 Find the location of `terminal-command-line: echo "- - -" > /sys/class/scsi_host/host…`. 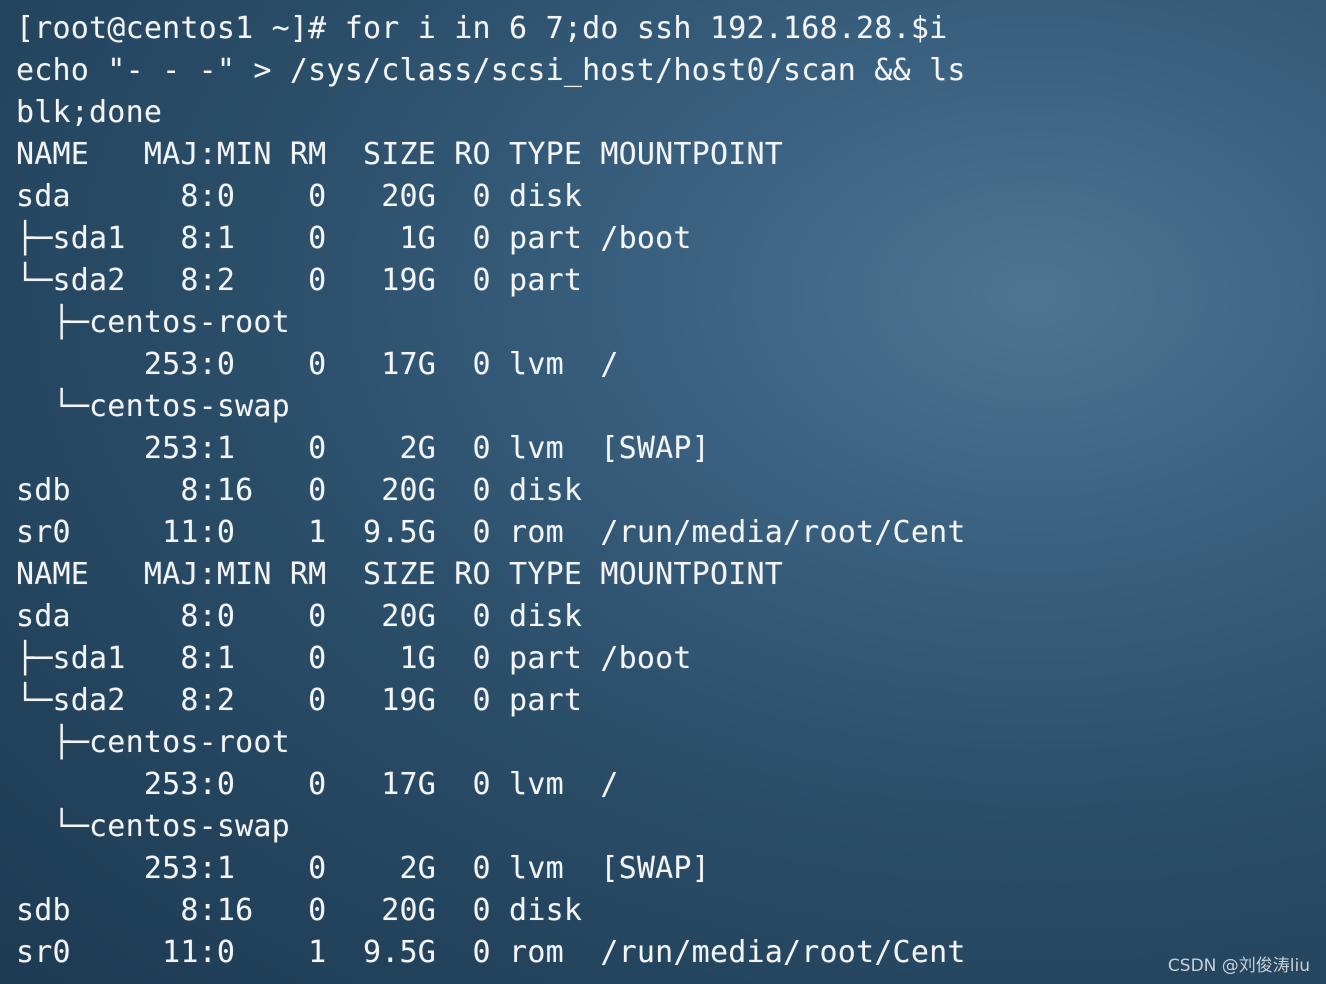

terminal-command-line: echo "- - -" > /sys/class/scsi_host/host… is located at coordinates (491, 70).